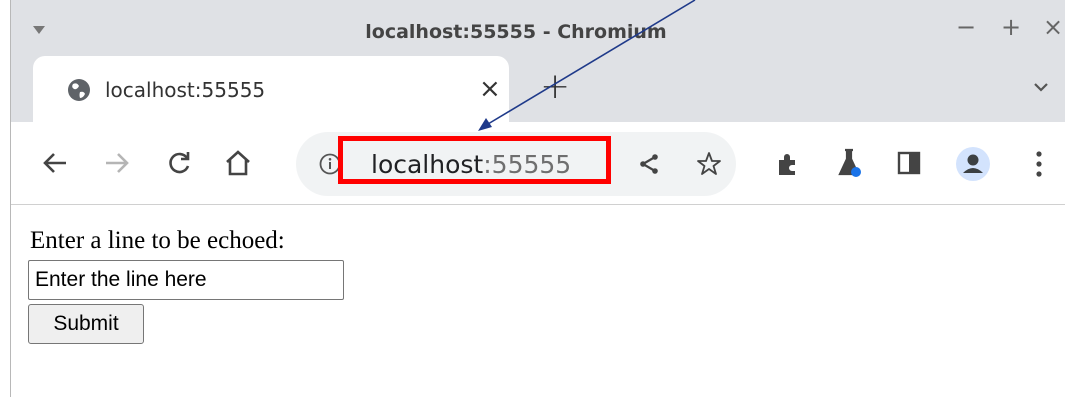 The height and width of the screenshot is (397, 1065). I want to click on annotation-arrow-icon, so click(587, 65).